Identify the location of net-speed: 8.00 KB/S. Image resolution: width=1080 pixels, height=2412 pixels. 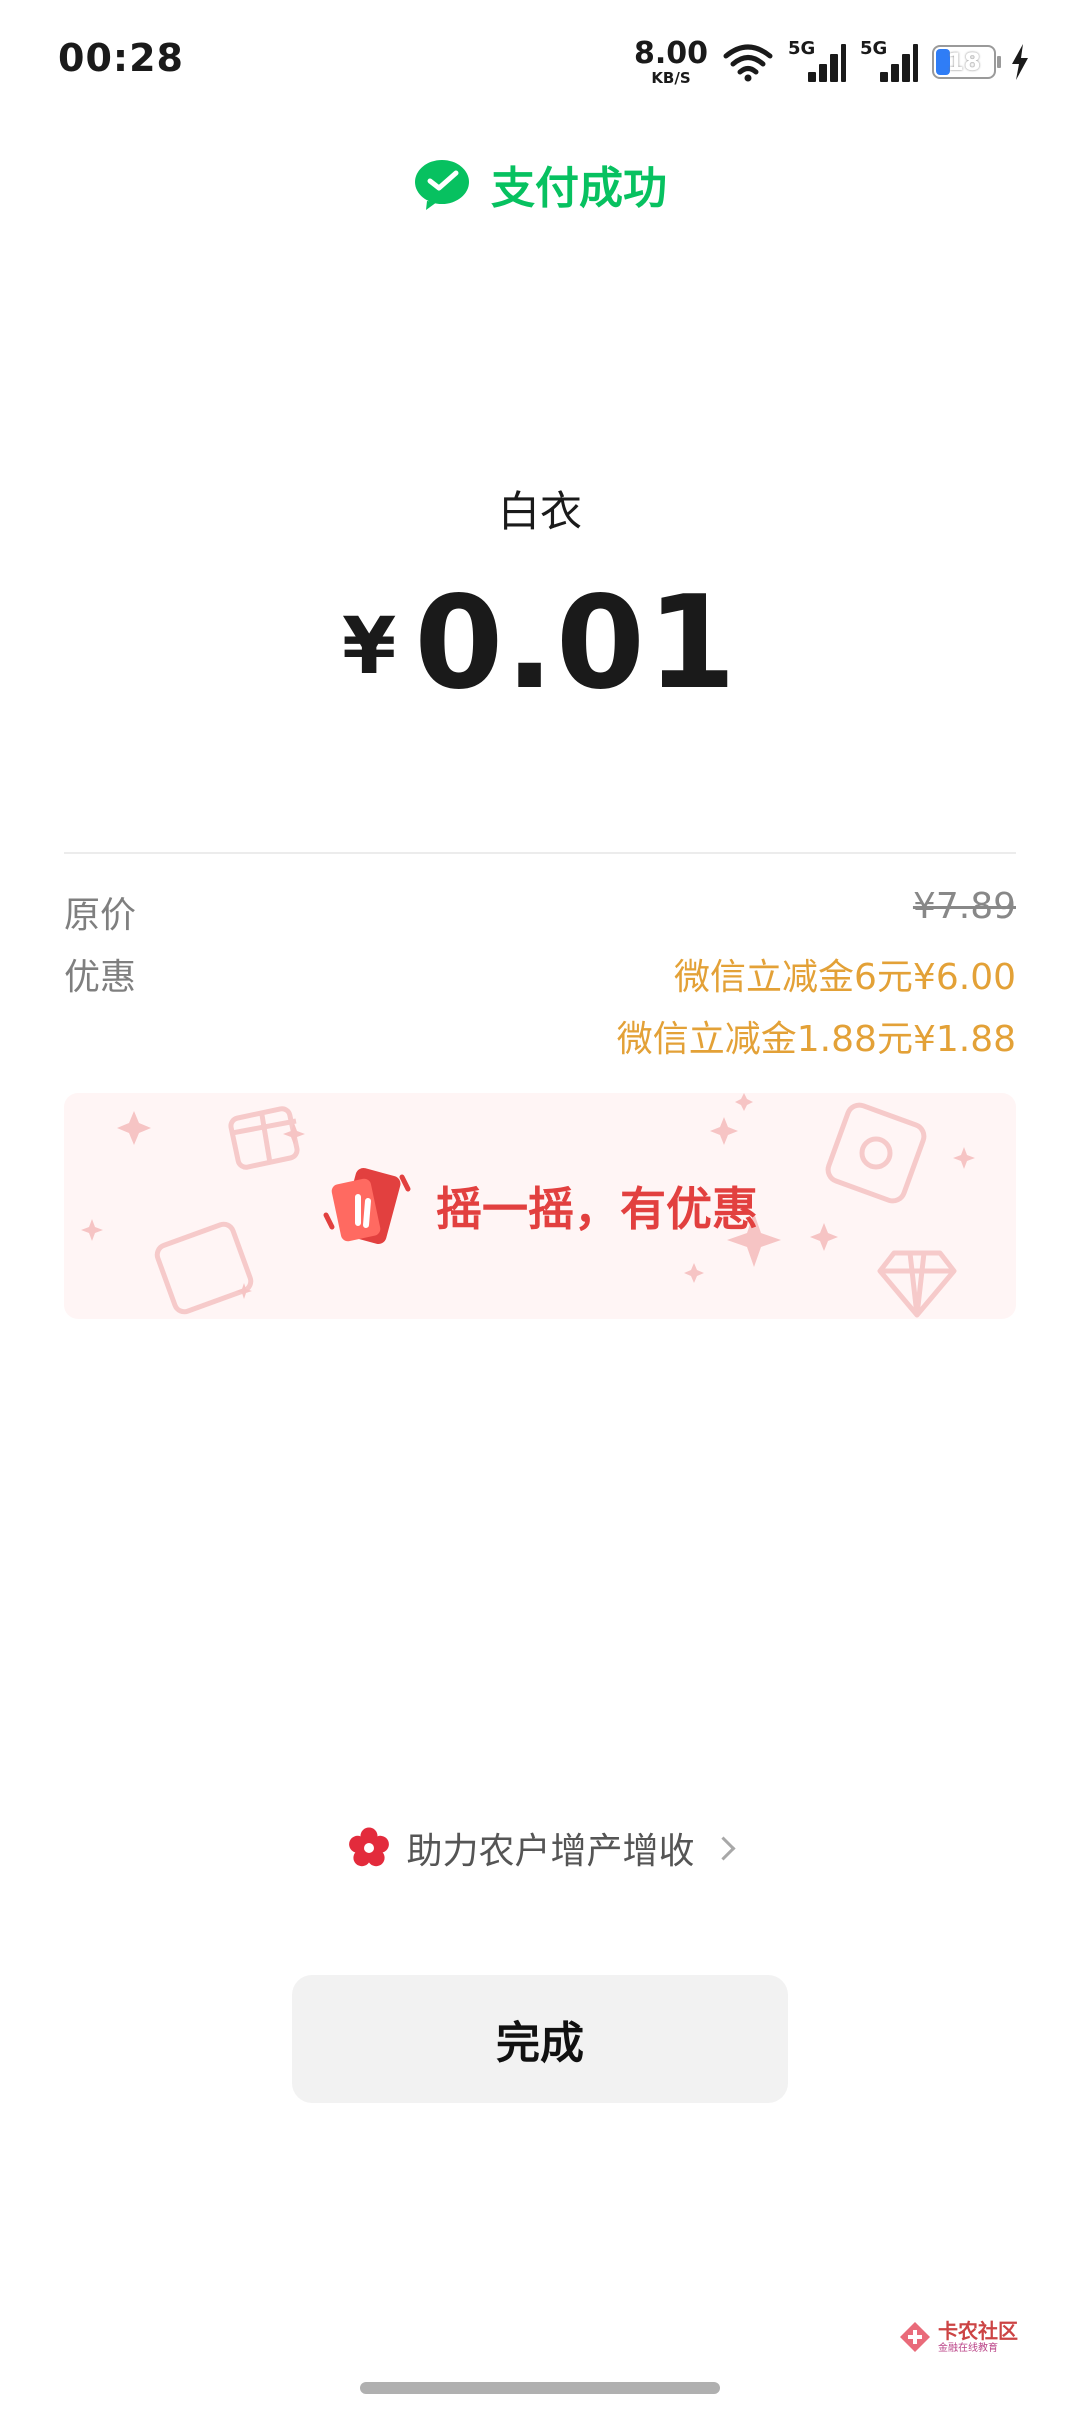
(670, 61).